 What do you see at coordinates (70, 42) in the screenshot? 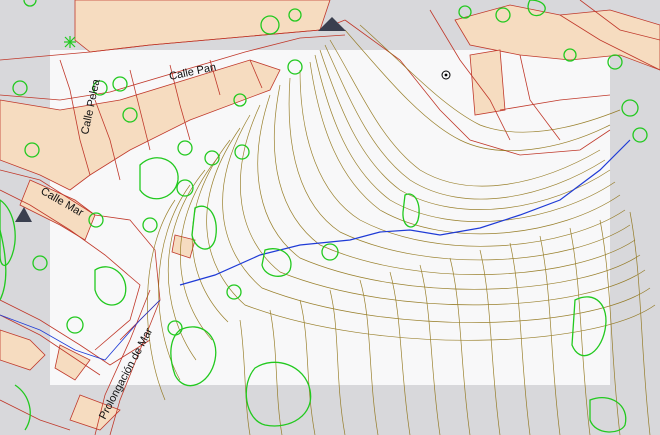
I see `palm-tree-icon` at bounding box center [70, 42].